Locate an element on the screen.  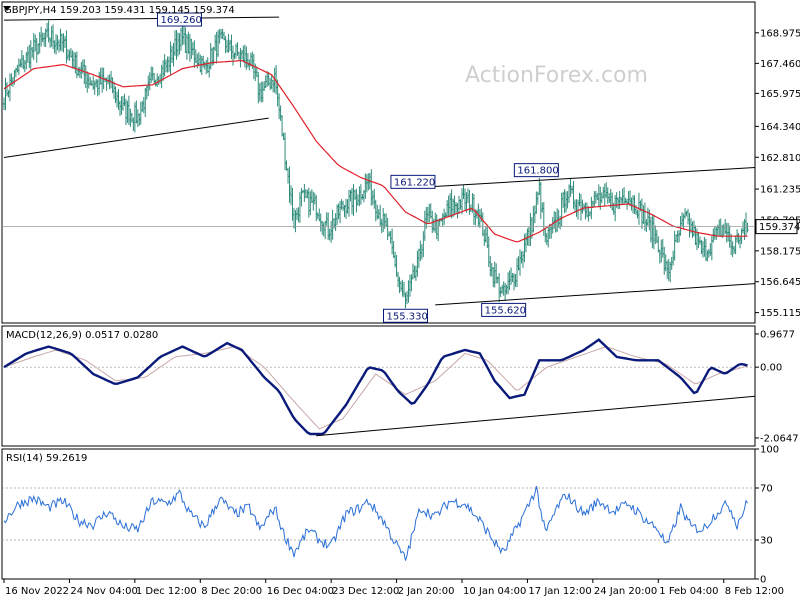
time-tick-label: 10 Jan 04:00 is located at coordinates (494, 591).